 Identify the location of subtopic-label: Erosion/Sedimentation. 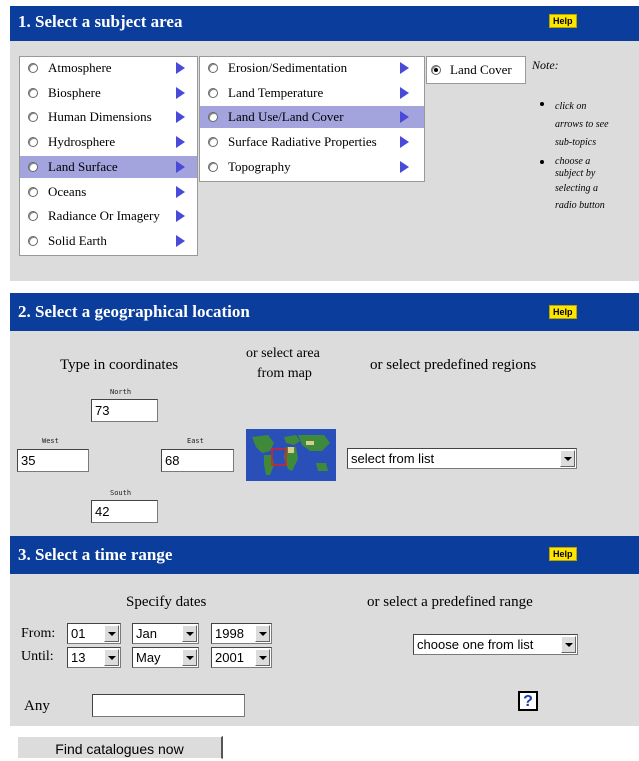
(288, 67).